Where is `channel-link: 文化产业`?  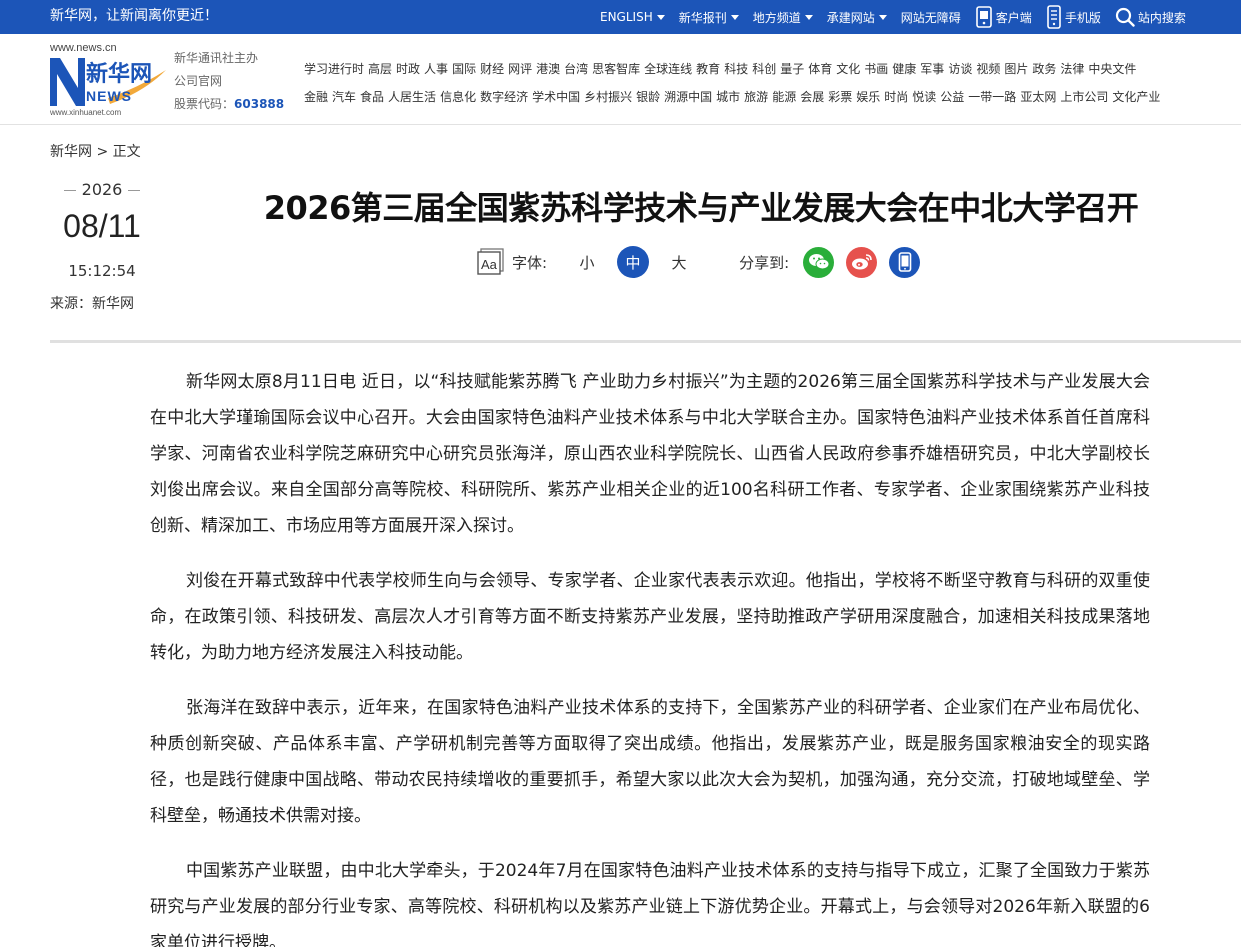 channel-link: 文化产业 is located at coordinates (1136, 97).